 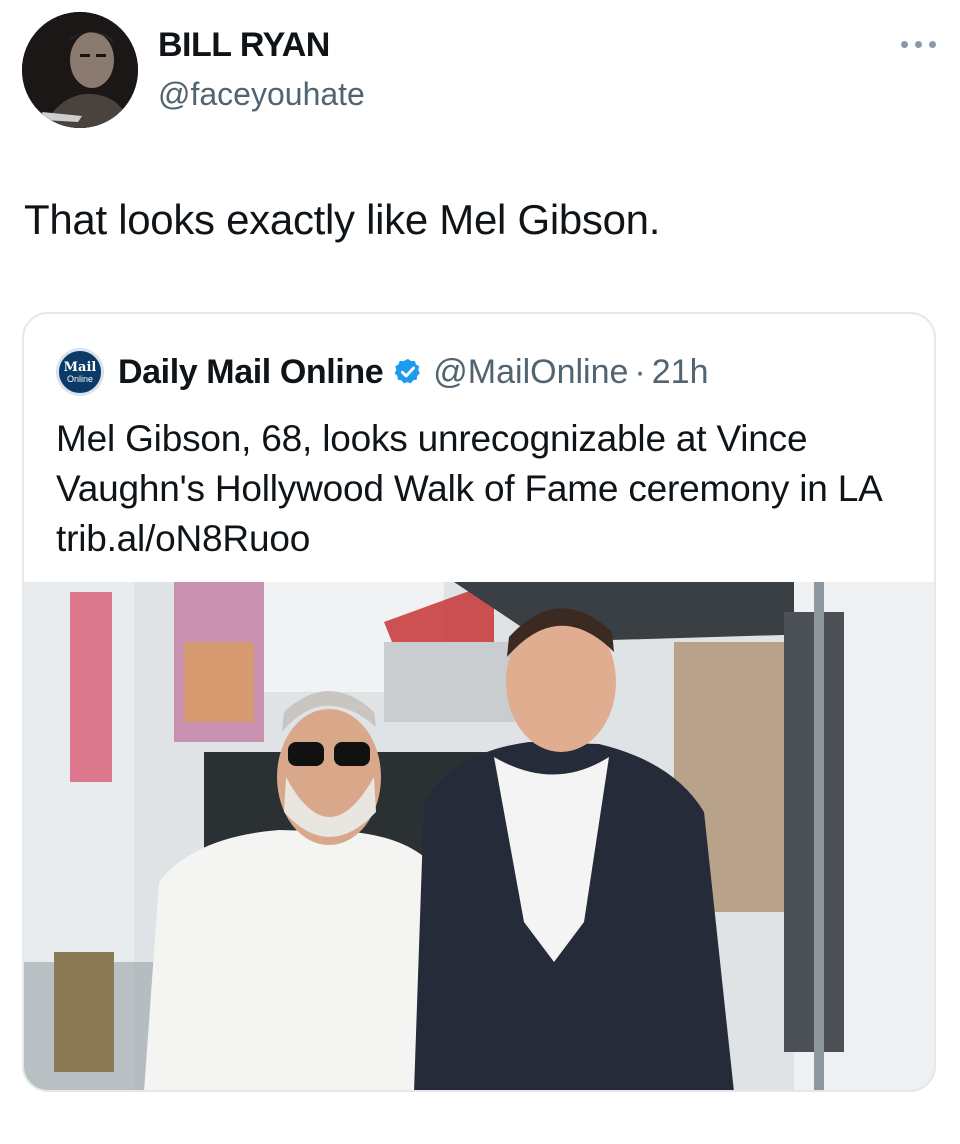 What do you see at coordinates (251, 372) in the screenshot?
I see `quoted-author-name: Daily Mail Online` at bounding box center [251, 372].